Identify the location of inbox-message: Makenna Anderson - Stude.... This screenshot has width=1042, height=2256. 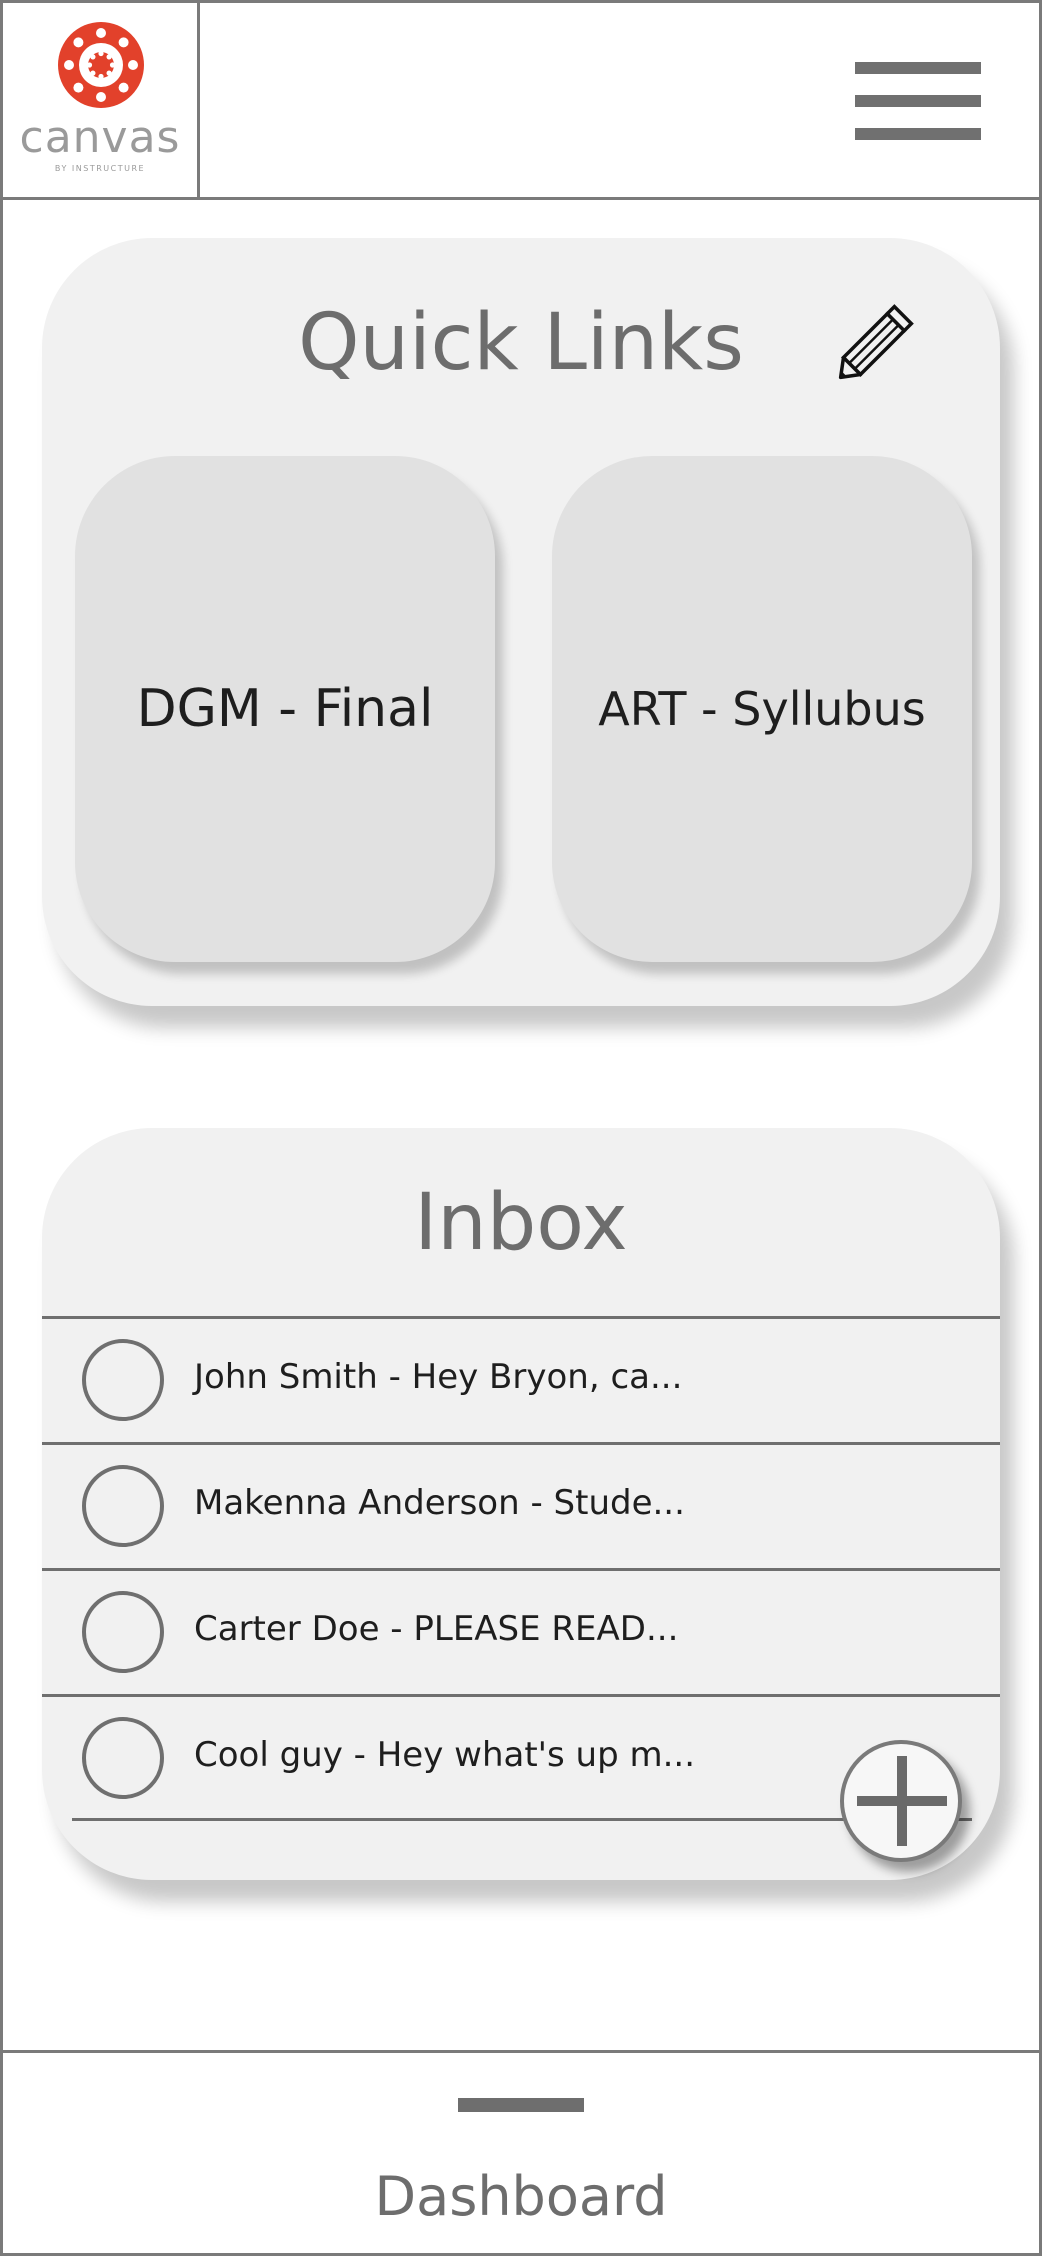
(521, 1505).